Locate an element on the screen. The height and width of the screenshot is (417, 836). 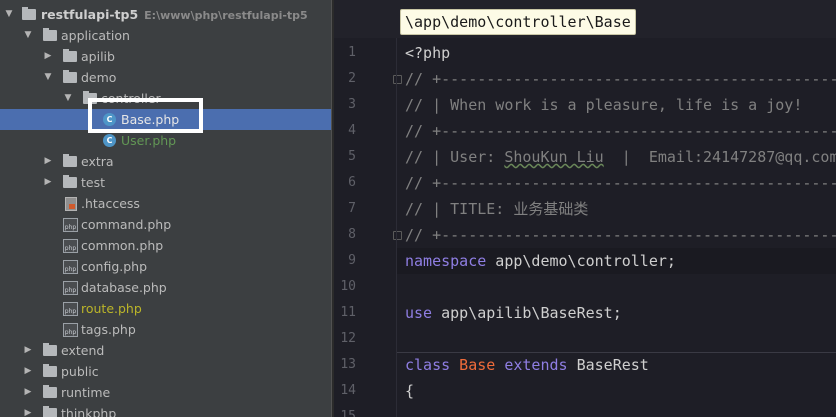
line-number: 1 is located at coordinates (352, 52).